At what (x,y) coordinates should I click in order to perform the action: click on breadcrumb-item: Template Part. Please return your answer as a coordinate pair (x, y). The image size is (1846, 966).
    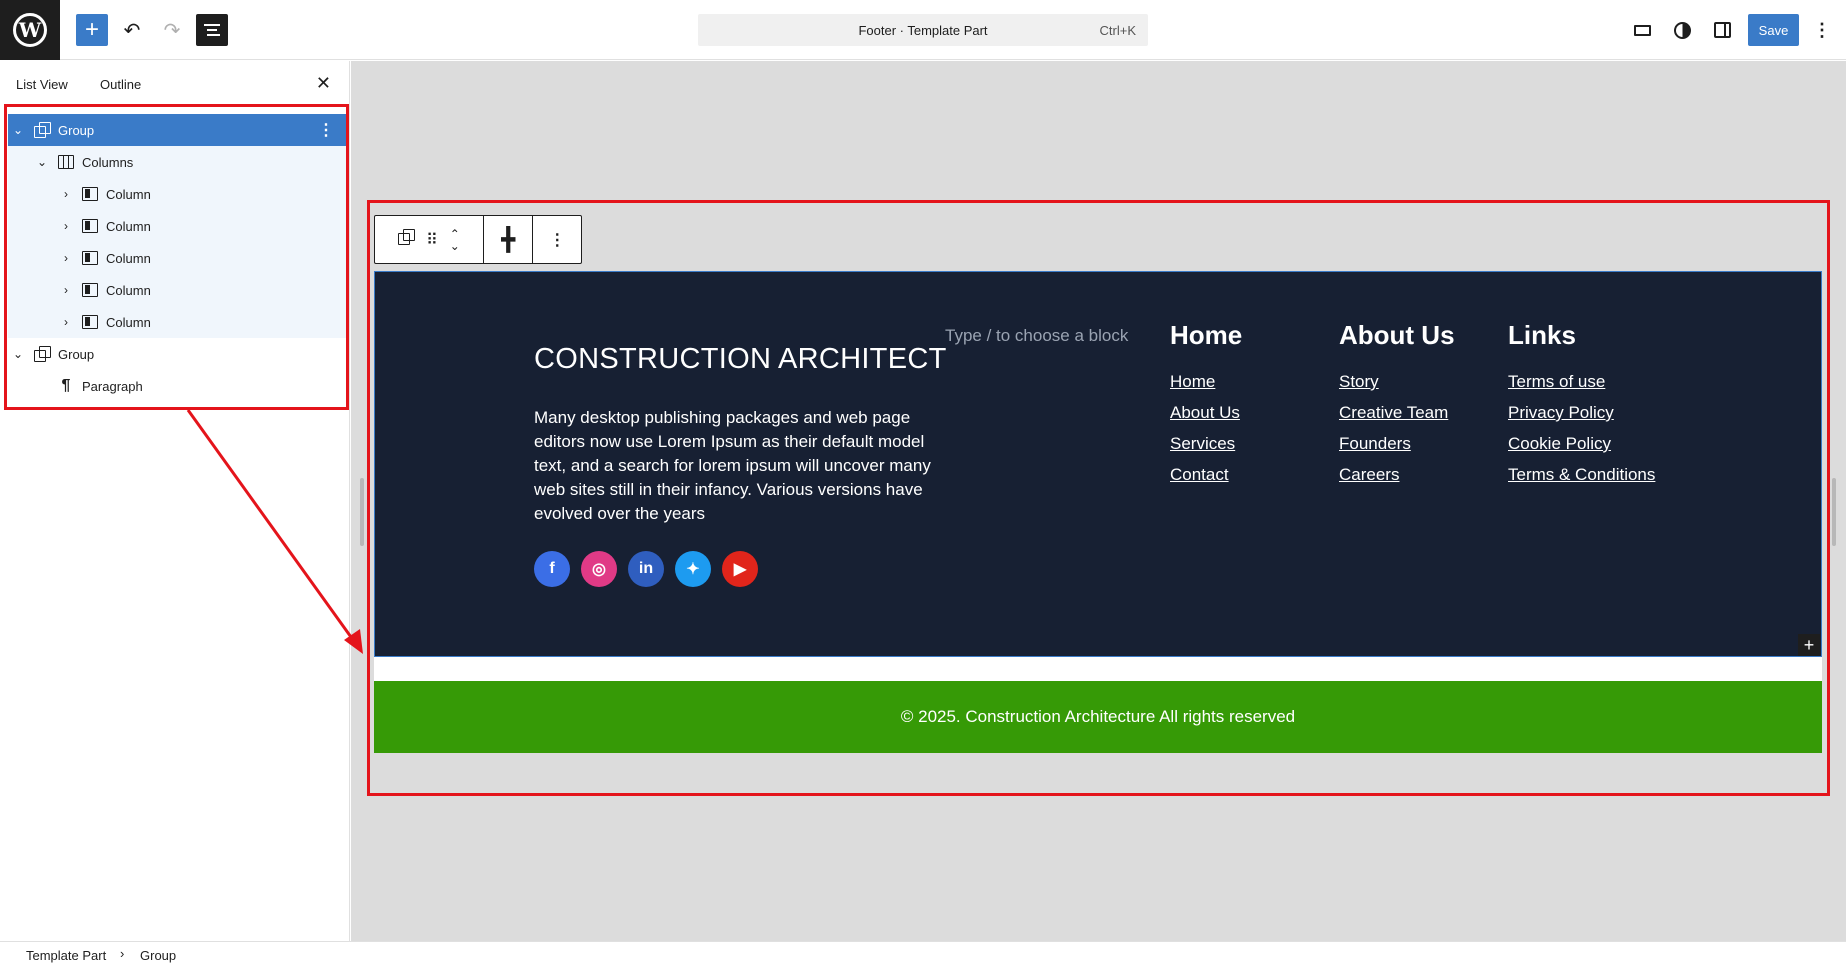
    Looking at the image, I should click on (66, 955).